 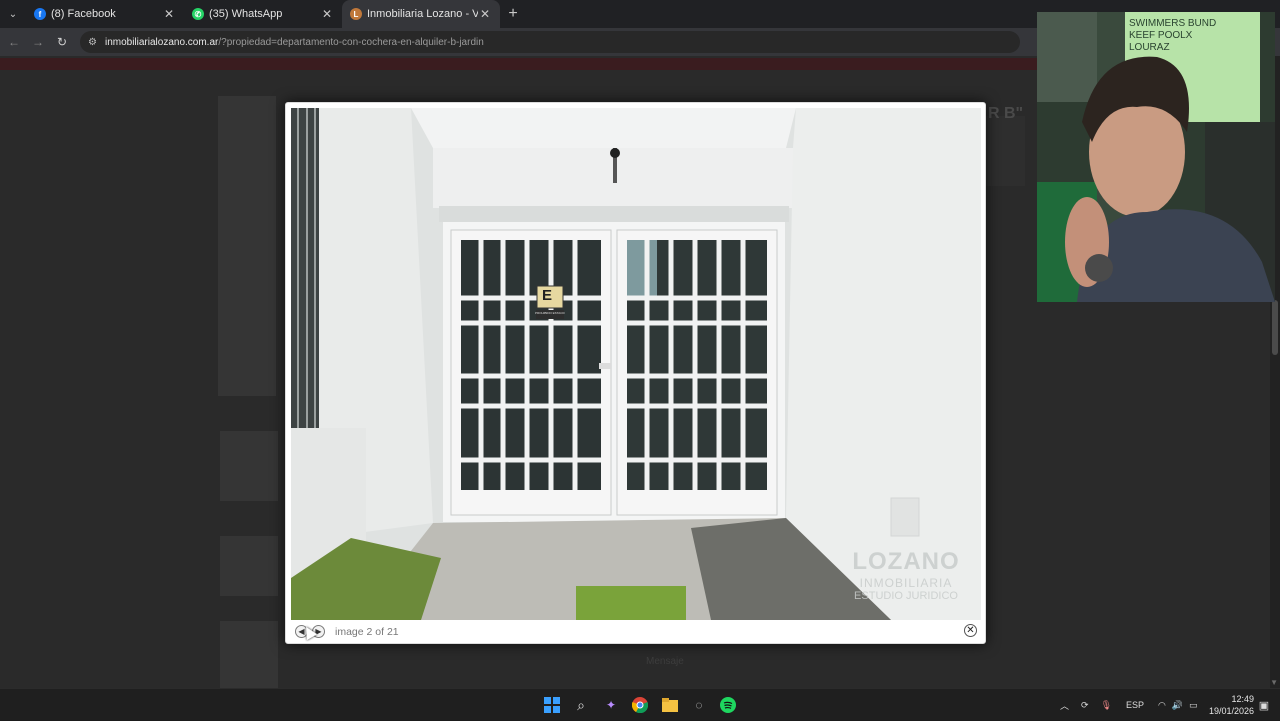 I want to click on chrome-icon, so click(x=640, y=705).